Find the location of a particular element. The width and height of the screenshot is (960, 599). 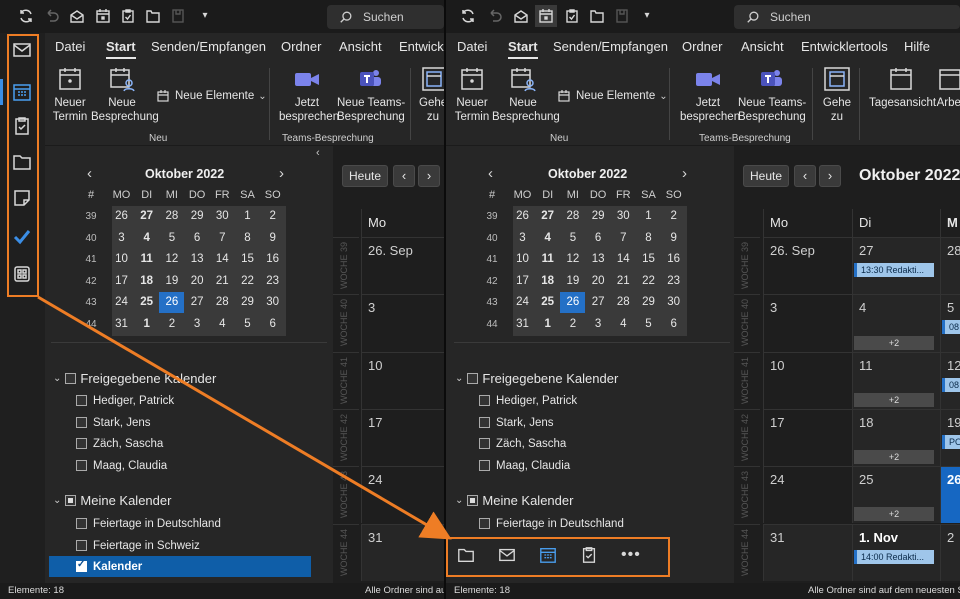

week-number: 43 is located at coordinates (91, 302).